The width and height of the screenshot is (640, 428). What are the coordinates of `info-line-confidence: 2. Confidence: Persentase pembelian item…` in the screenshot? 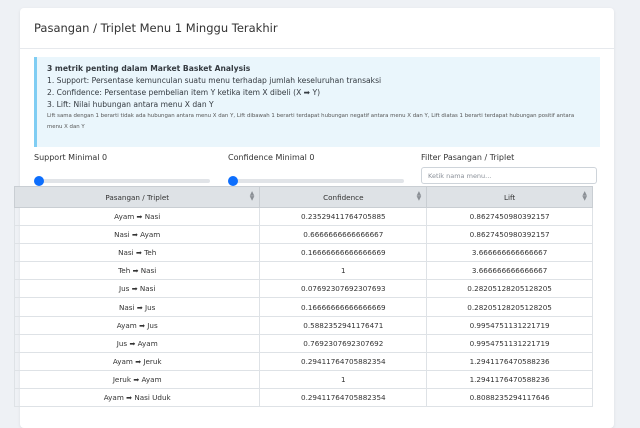 It's located at (184, 92).